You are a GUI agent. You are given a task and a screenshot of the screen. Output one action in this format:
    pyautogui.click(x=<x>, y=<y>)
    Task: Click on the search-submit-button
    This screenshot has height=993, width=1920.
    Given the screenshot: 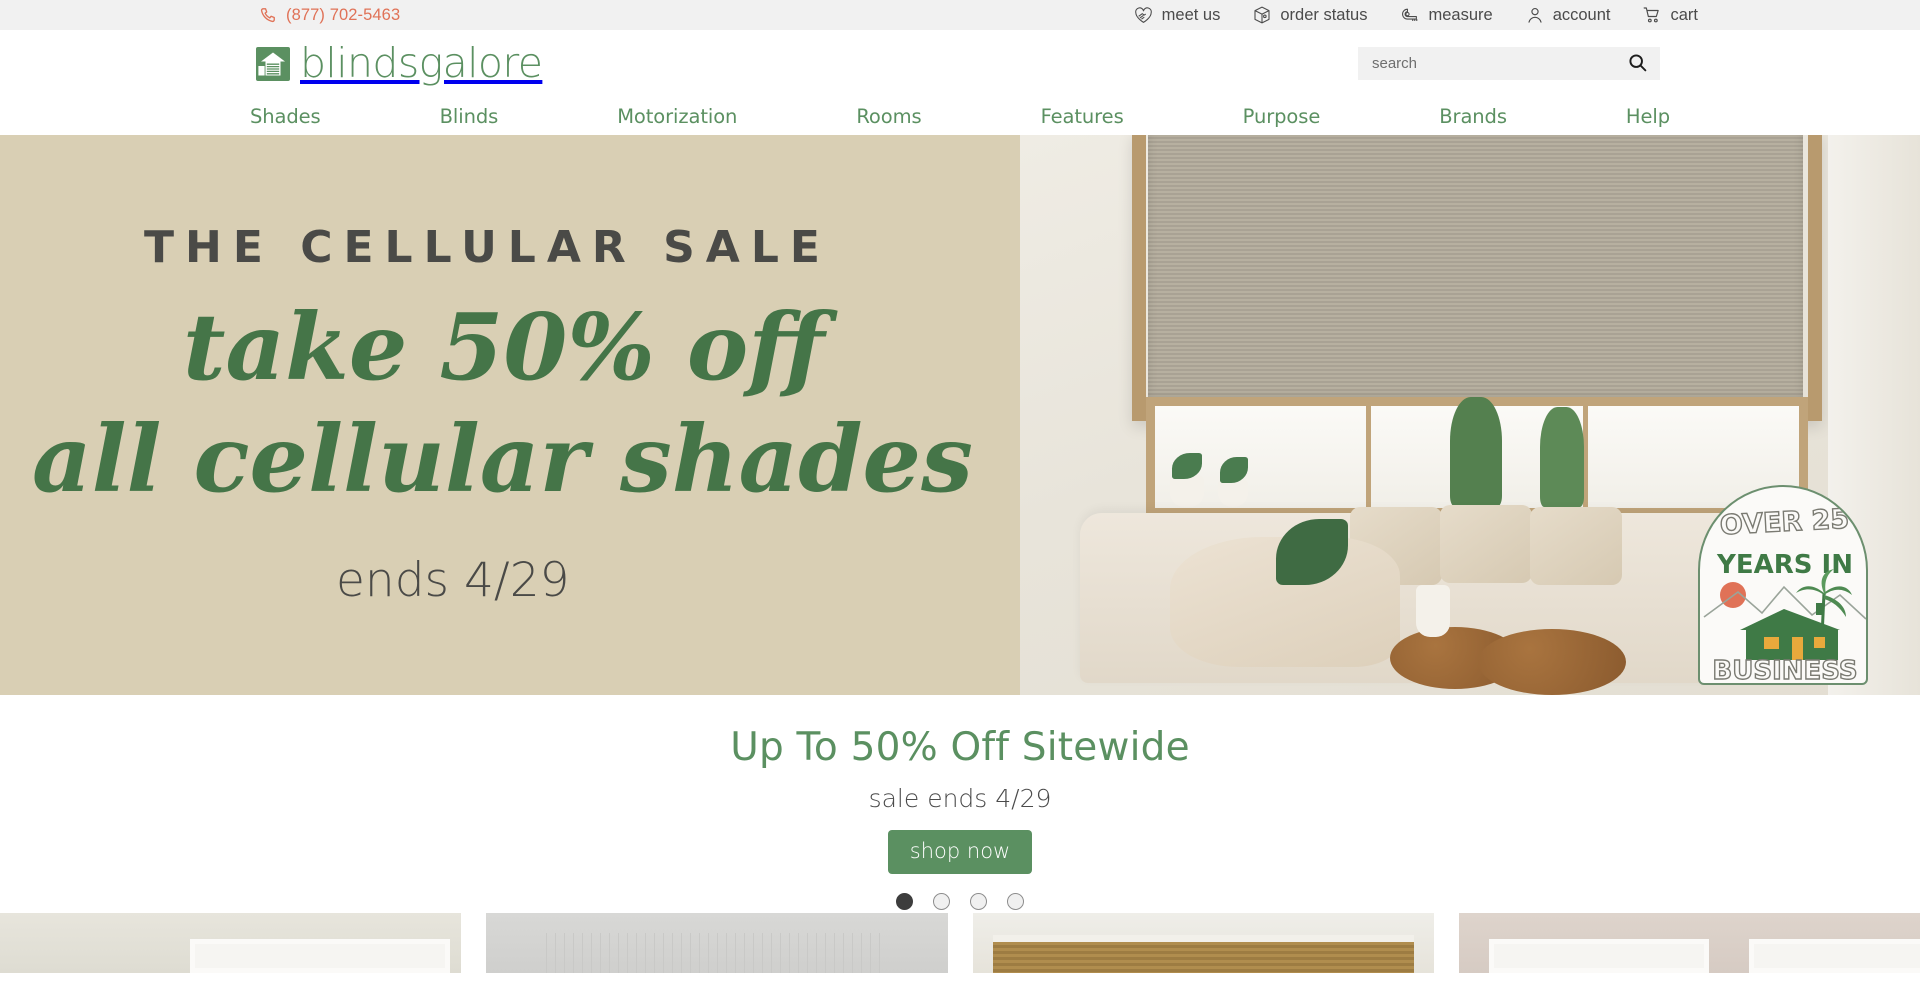 What is the action you would take?
    pyautogui.click(x=1641, y=64)
    